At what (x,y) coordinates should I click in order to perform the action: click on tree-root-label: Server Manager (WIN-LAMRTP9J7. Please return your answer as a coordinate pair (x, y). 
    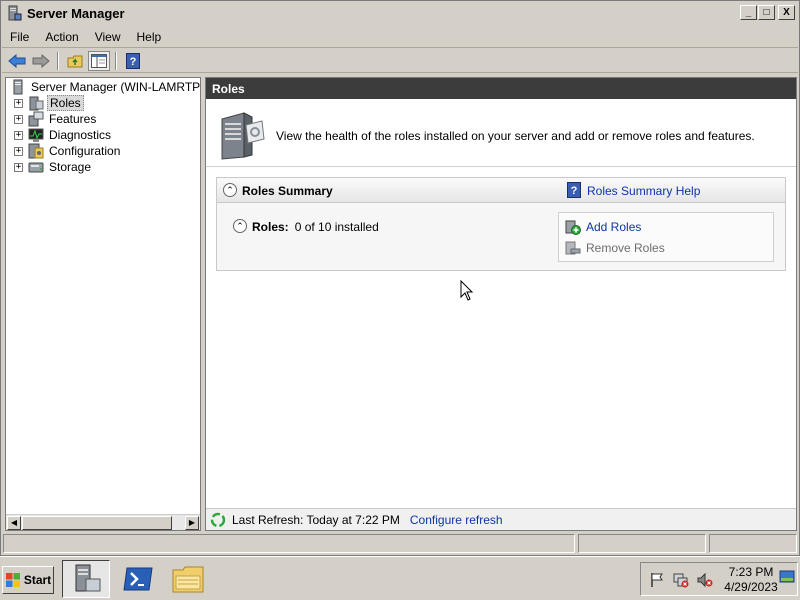
    Looking at the image, I should click on (116, 87).